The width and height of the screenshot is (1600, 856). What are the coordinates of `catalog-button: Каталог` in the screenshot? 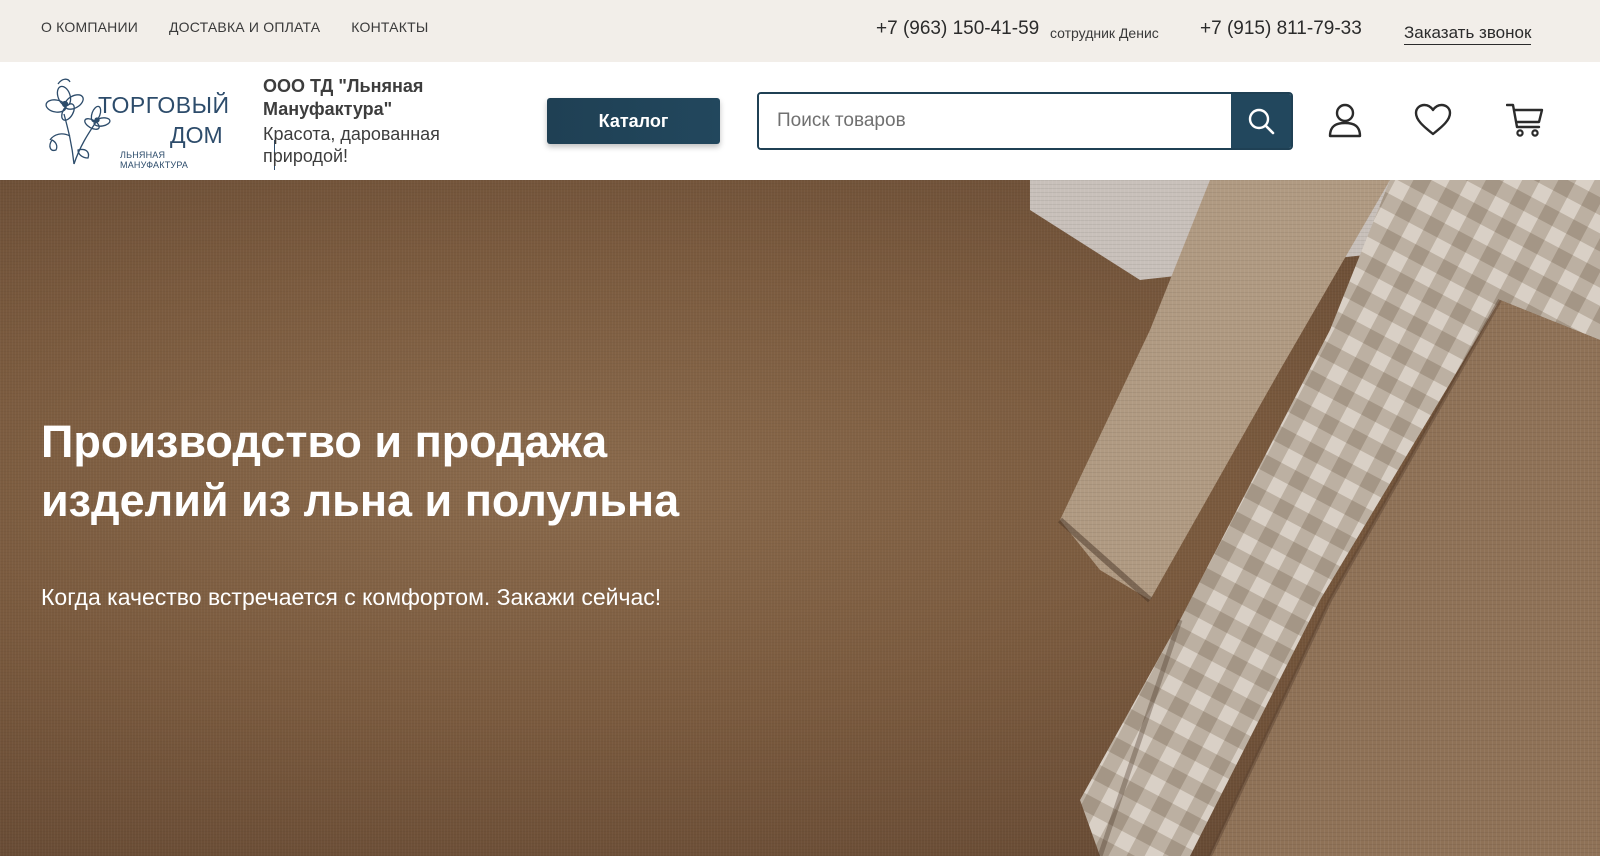 It's located at (633, 121).